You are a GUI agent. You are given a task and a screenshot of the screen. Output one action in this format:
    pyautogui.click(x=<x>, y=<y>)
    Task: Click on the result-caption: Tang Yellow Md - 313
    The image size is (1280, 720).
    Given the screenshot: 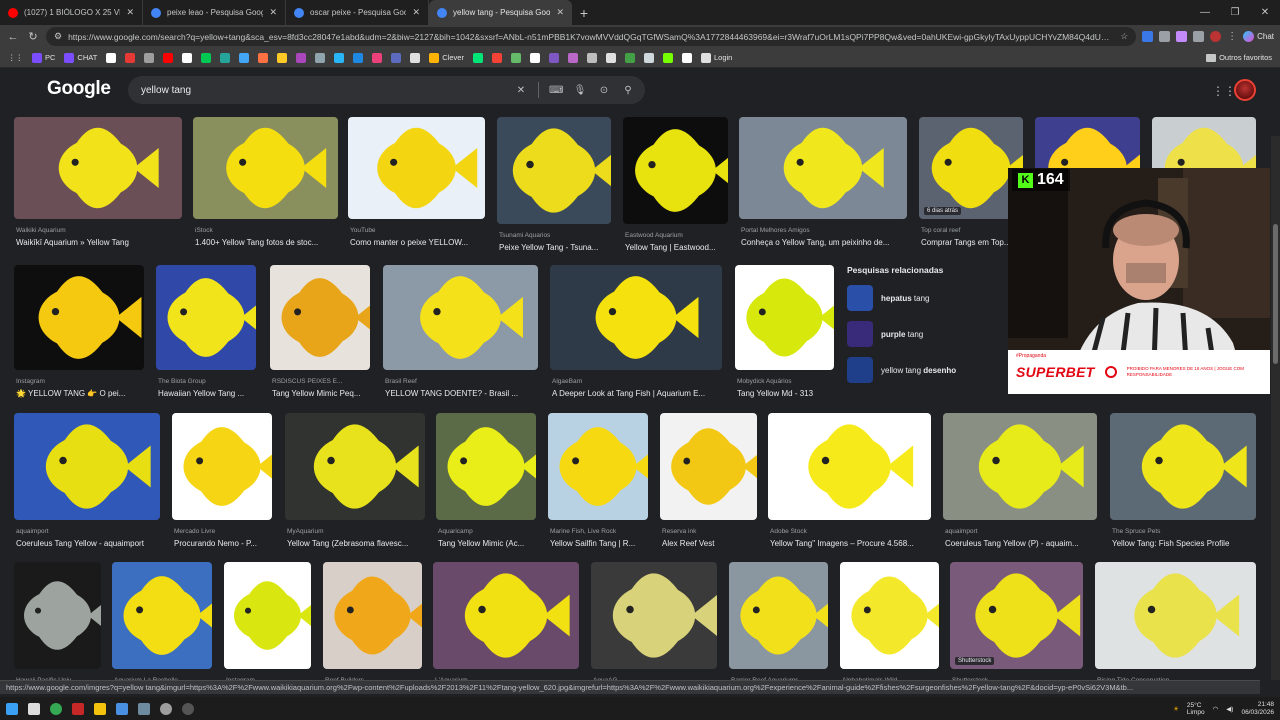 What is the action you would take?
    pyautogui.click(x=786, y=393)
    